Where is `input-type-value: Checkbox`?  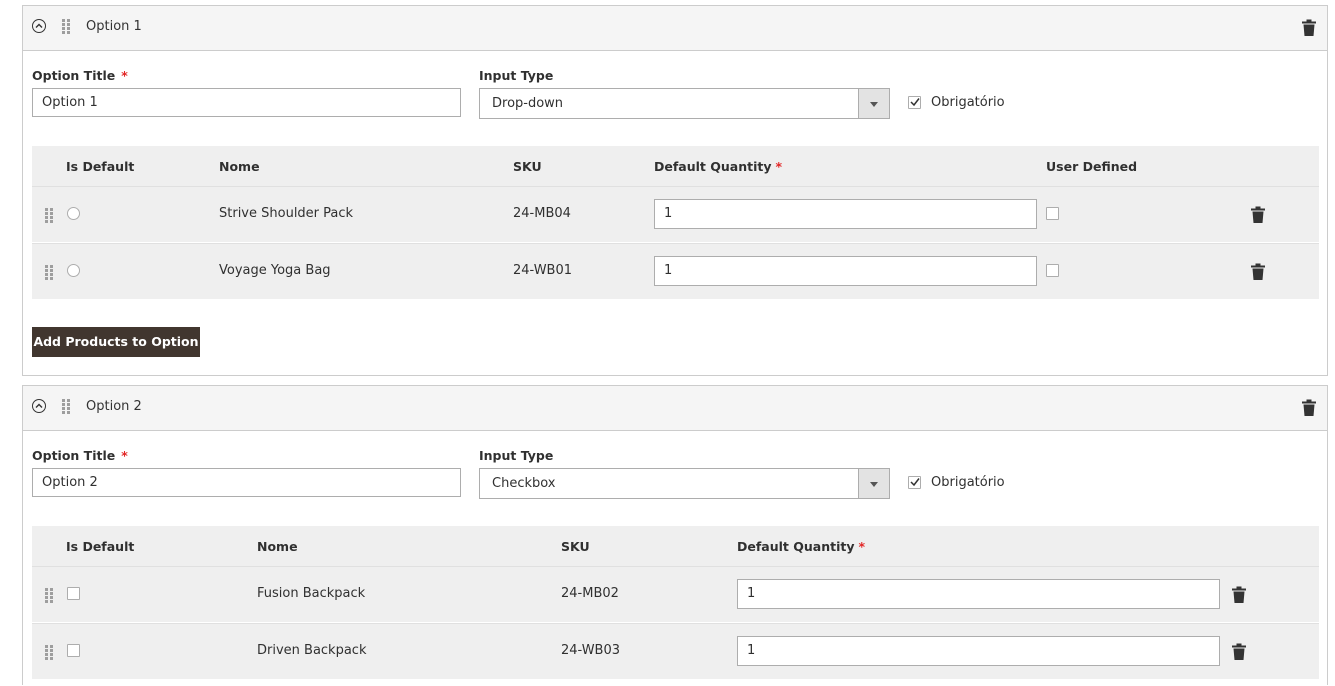 input-type-value: Checkbox is located at coordinates (524, 483).